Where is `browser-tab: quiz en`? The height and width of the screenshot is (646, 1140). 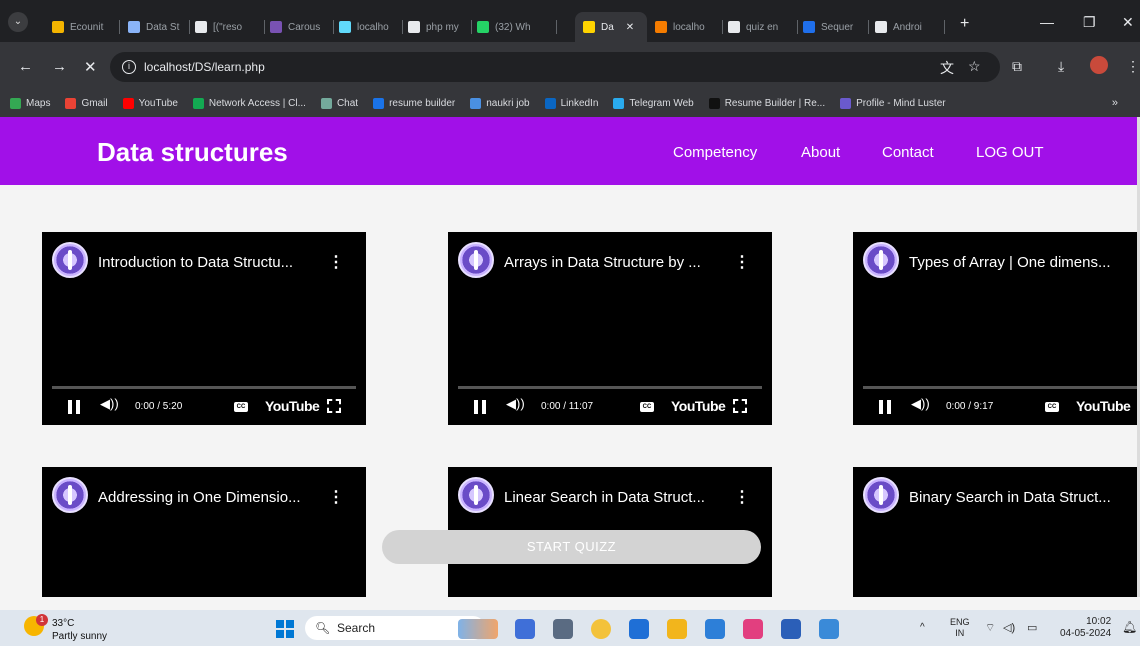
browser-tab: quiz en is located at coordinates (763, 27).